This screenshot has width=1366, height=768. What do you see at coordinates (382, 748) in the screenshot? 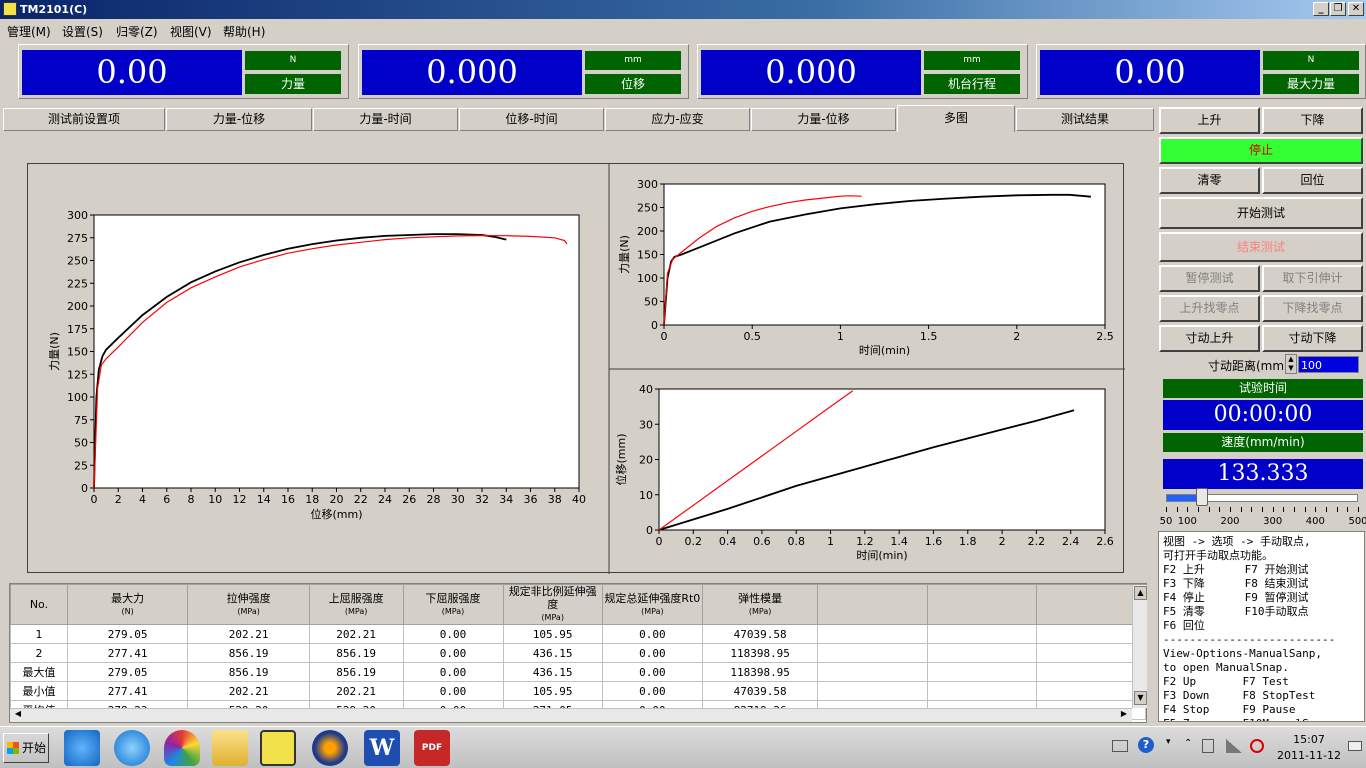
I see `word-icon: W` at bounding box center [382, 748].